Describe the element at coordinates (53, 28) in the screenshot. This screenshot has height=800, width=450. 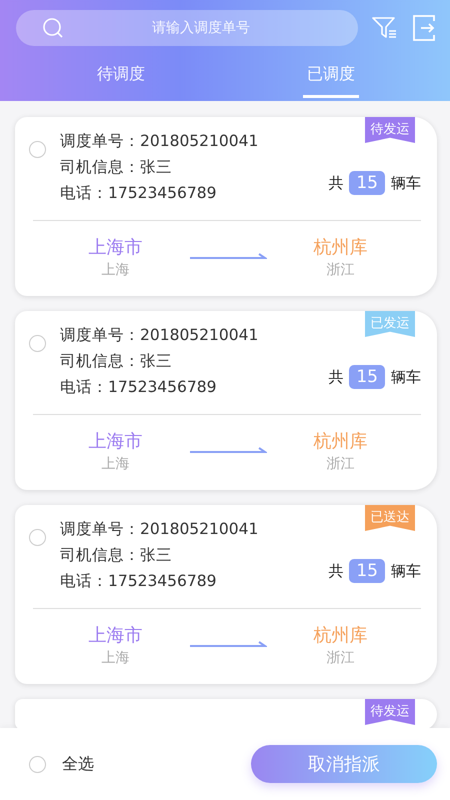
I see `search-icon` at that location.